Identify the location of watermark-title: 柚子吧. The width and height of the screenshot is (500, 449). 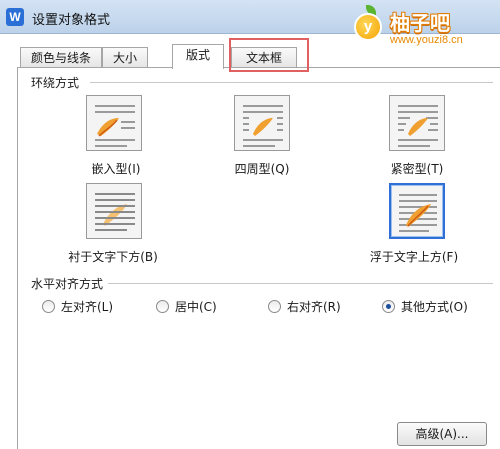
(420, 23).